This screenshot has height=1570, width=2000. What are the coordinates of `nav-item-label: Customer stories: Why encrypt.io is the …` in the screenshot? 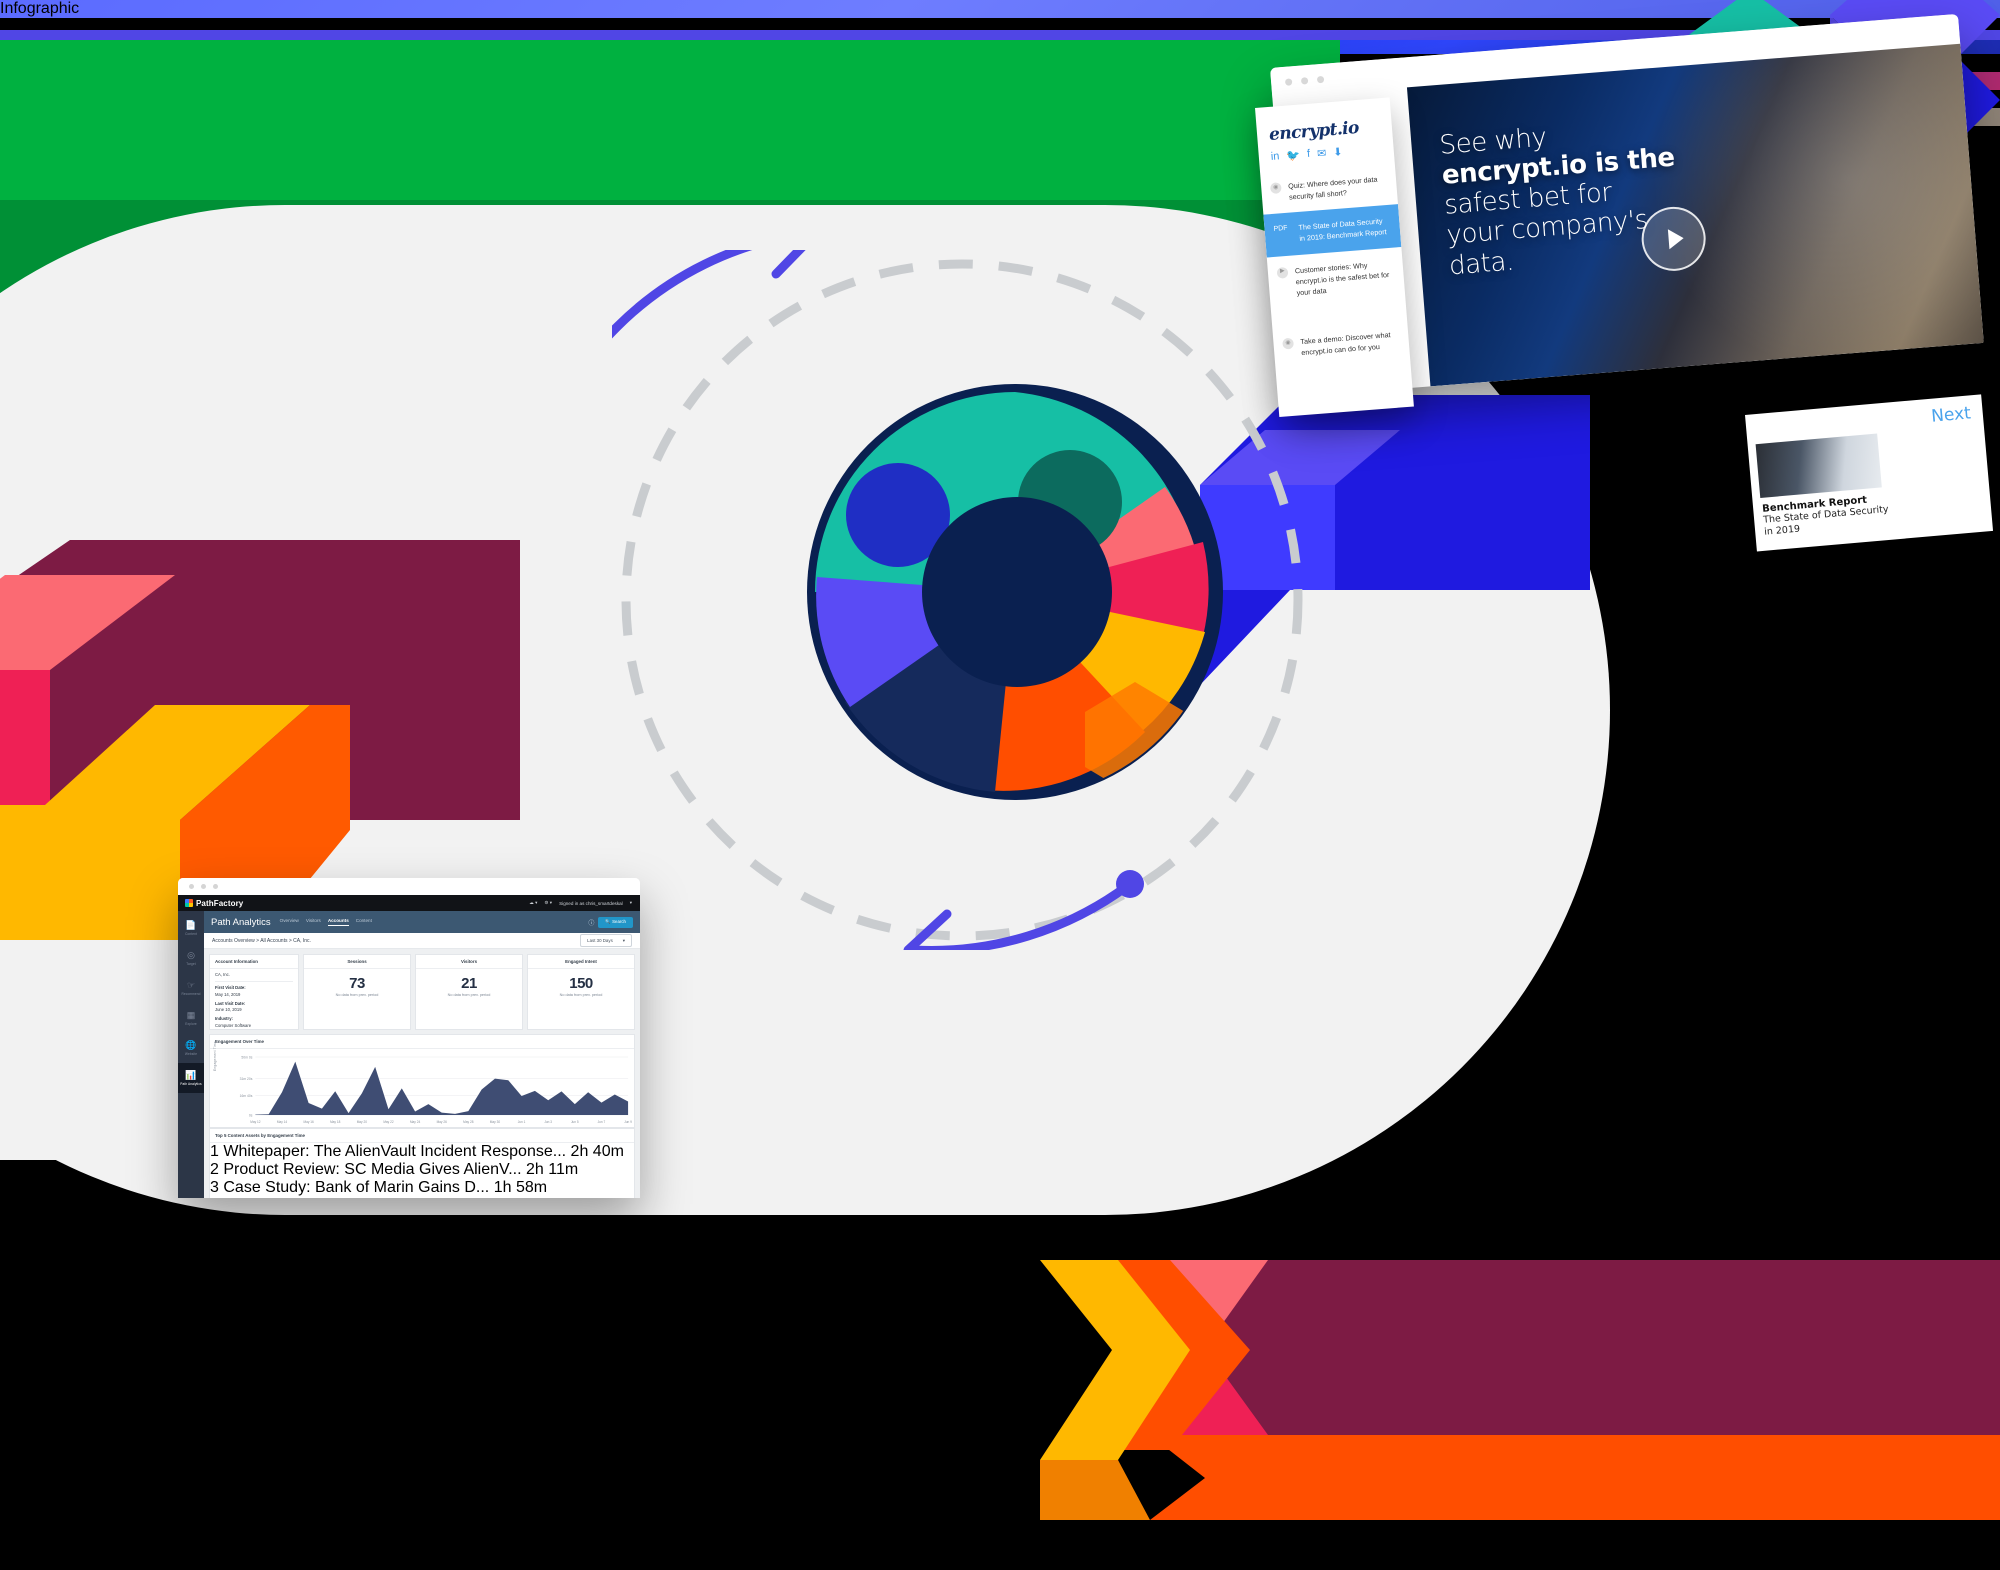 It's located at (1342, 279).